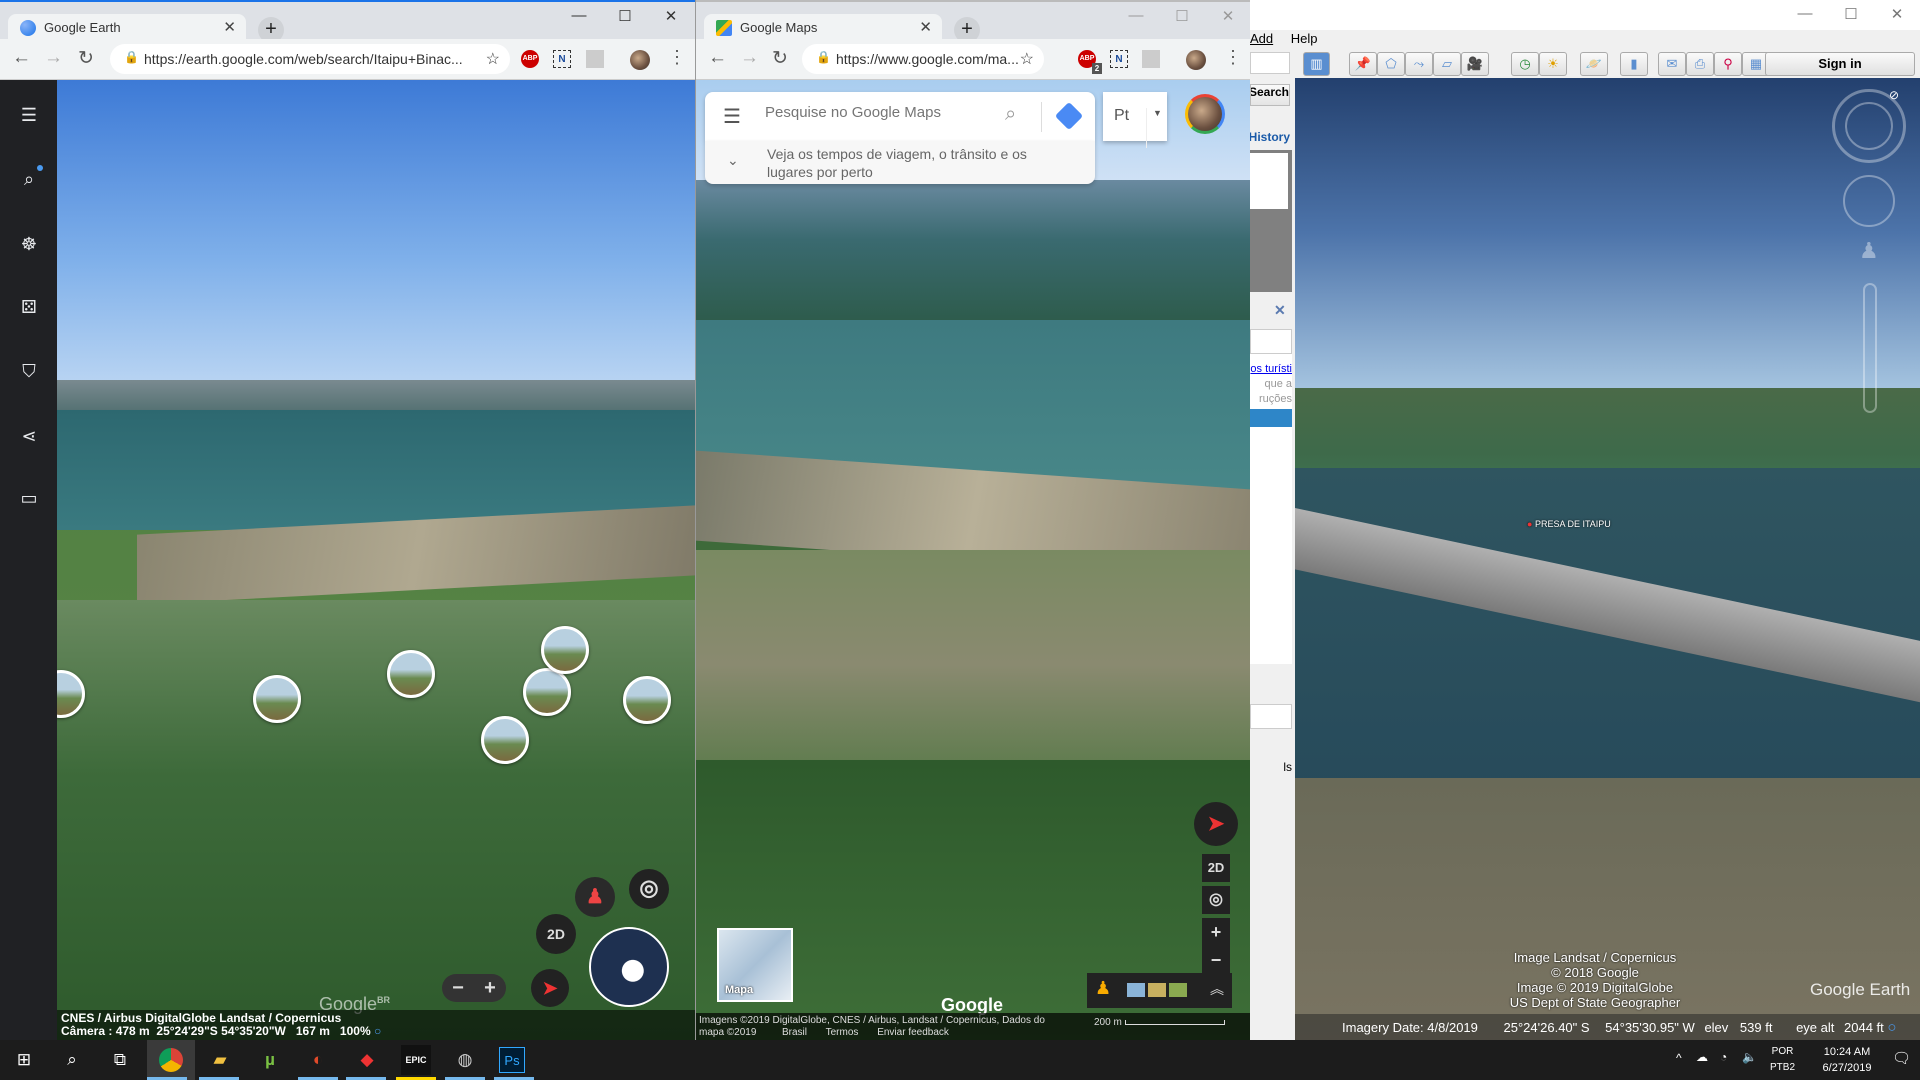  What do you see at coordinates (1569, 524) in the screenshot?
I see `placemark-presa-de-itaipu: ● PRESA DE ITAIPU` at bounding box center [1569, 524].